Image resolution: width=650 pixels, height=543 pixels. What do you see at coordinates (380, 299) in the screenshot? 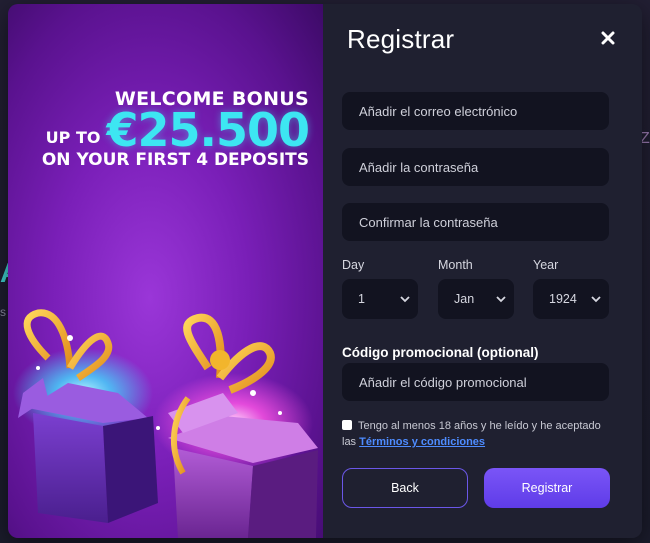
I see `day-select: 1` at bounding box center [380, 299].